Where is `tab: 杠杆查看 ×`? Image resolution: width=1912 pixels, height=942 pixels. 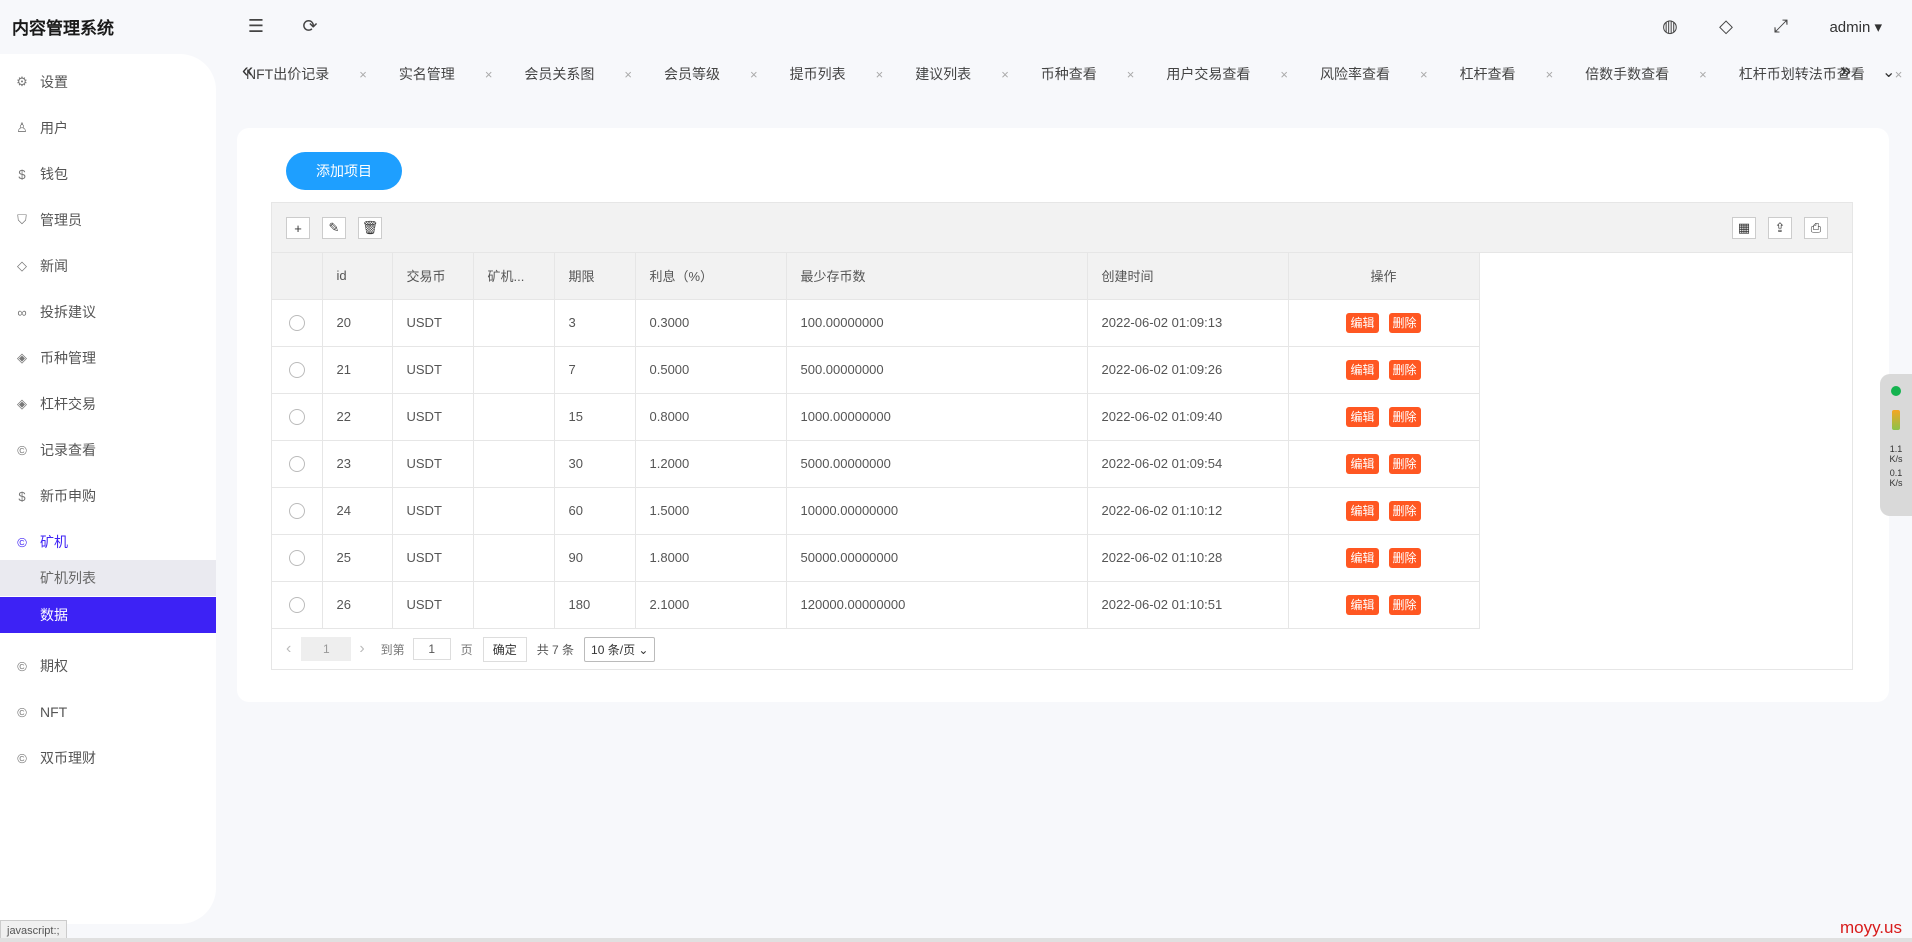
tab: 杠杆查看 × is located at coordinates (1507, 74).